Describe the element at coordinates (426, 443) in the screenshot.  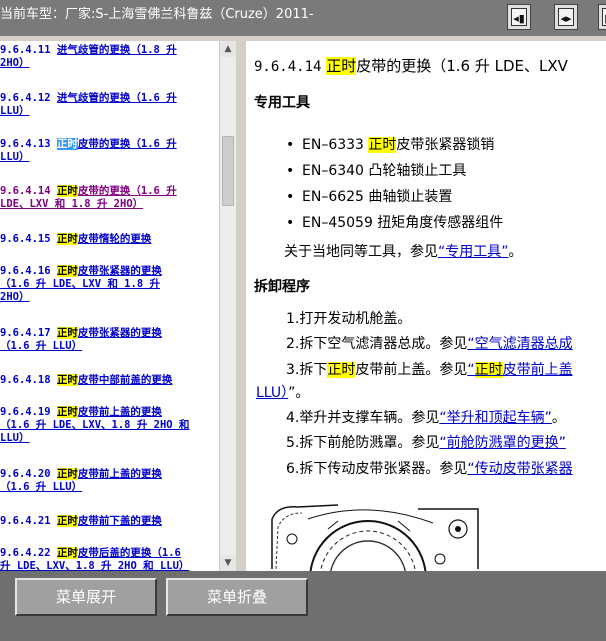
I see `procedure-step: 5.拆下前舱防溅罩。参见“前舱防溅罩的更换”` at that location.